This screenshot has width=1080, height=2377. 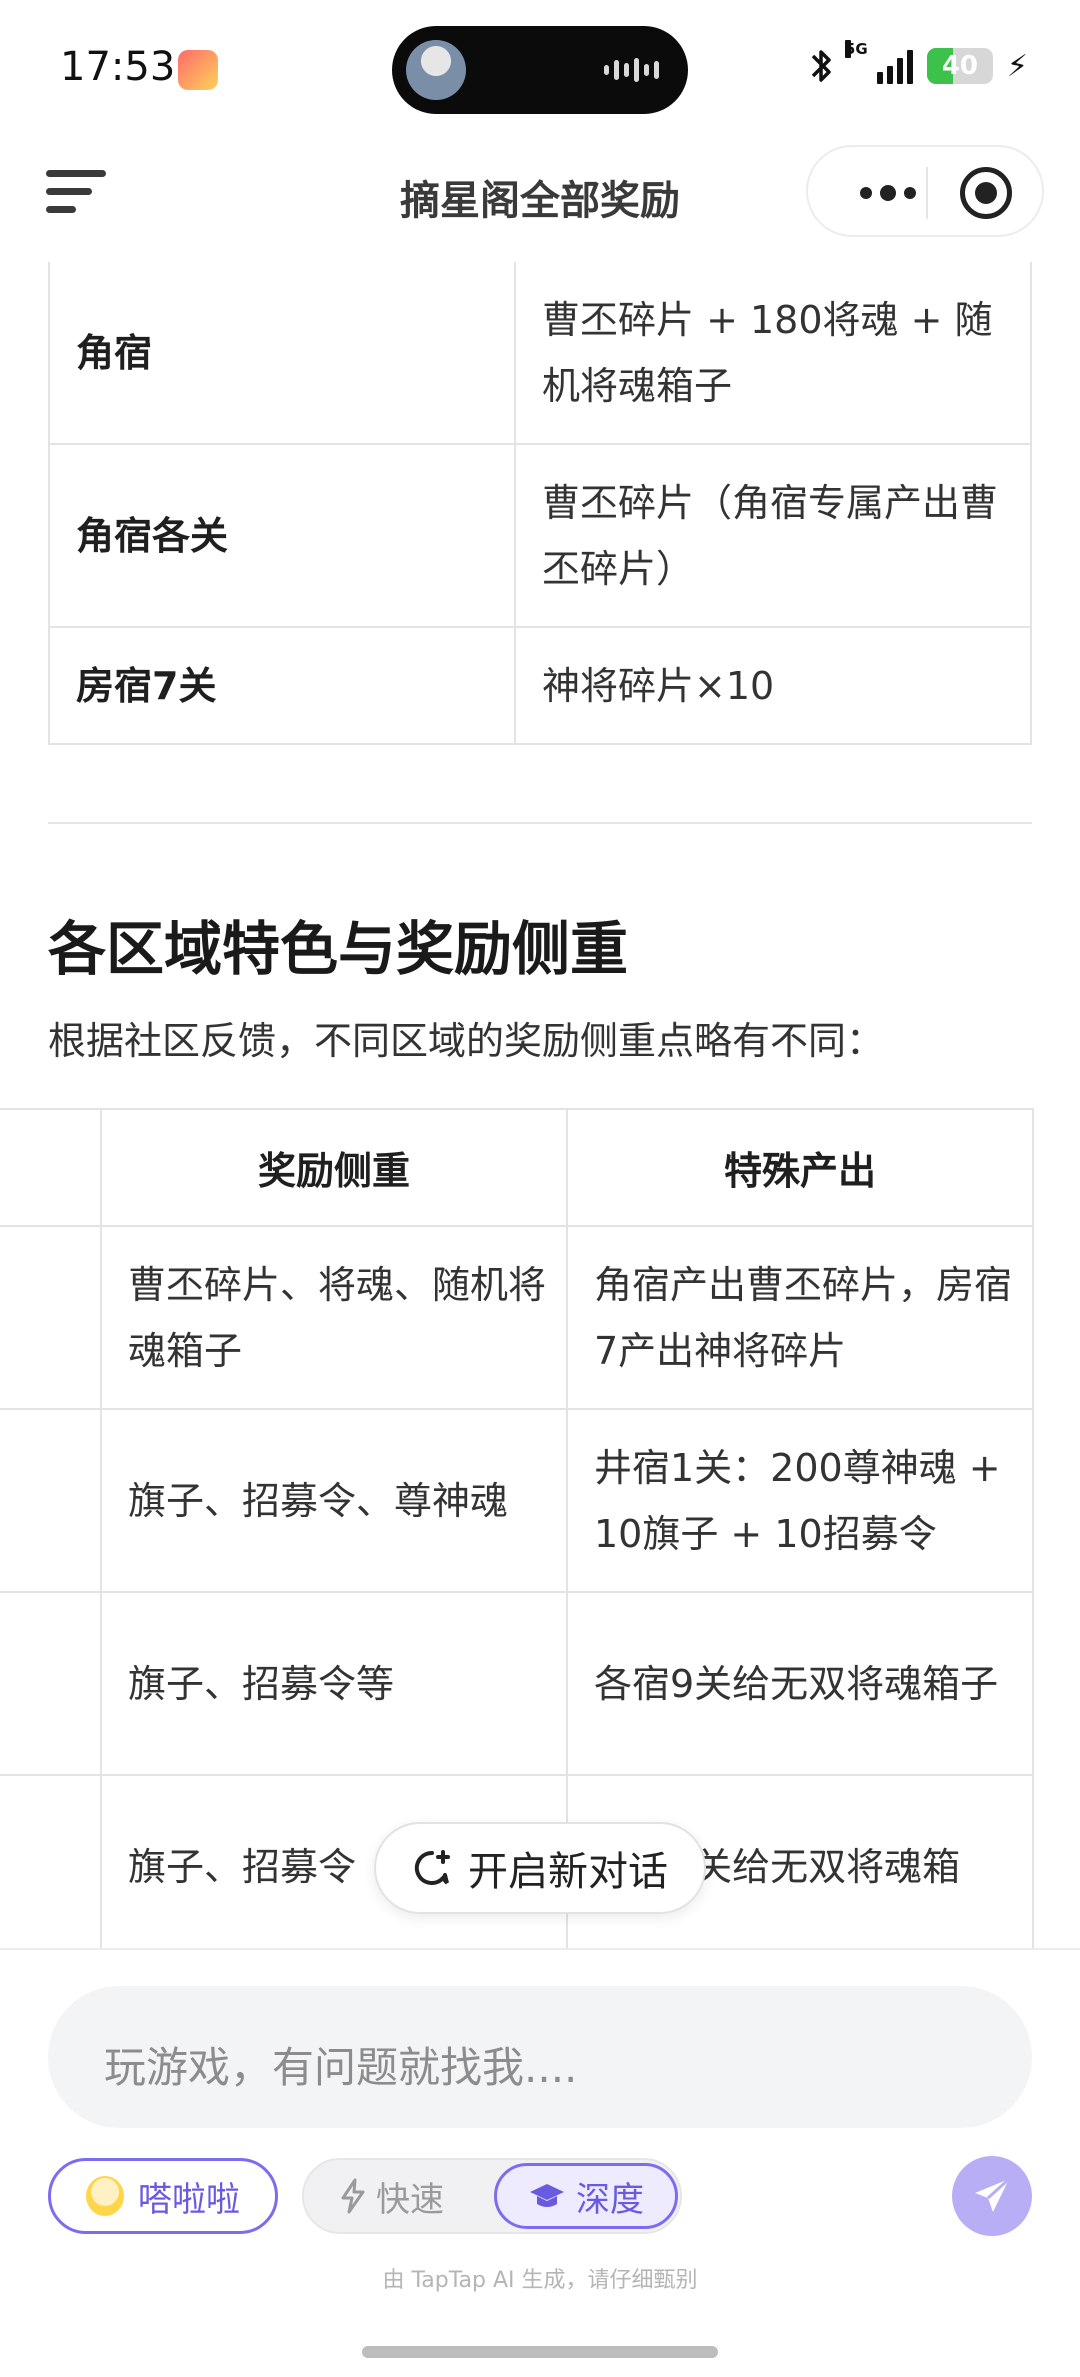 What do you see at coordinates (334, 1317) in the screenshot?
I see `table-cell-focus: 曹丕碎片、将魂、随机将魂箱子` at bounding box center [334, 1317].